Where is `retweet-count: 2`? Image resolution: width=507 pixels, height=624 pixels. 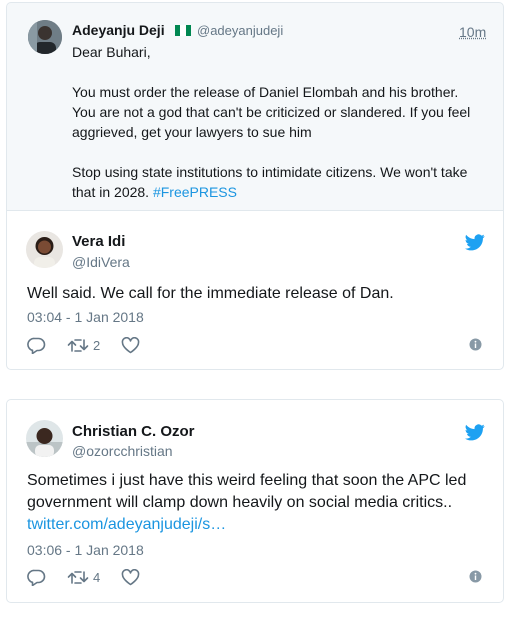 retweet-count: 2 is located at coordinates (97, 345).